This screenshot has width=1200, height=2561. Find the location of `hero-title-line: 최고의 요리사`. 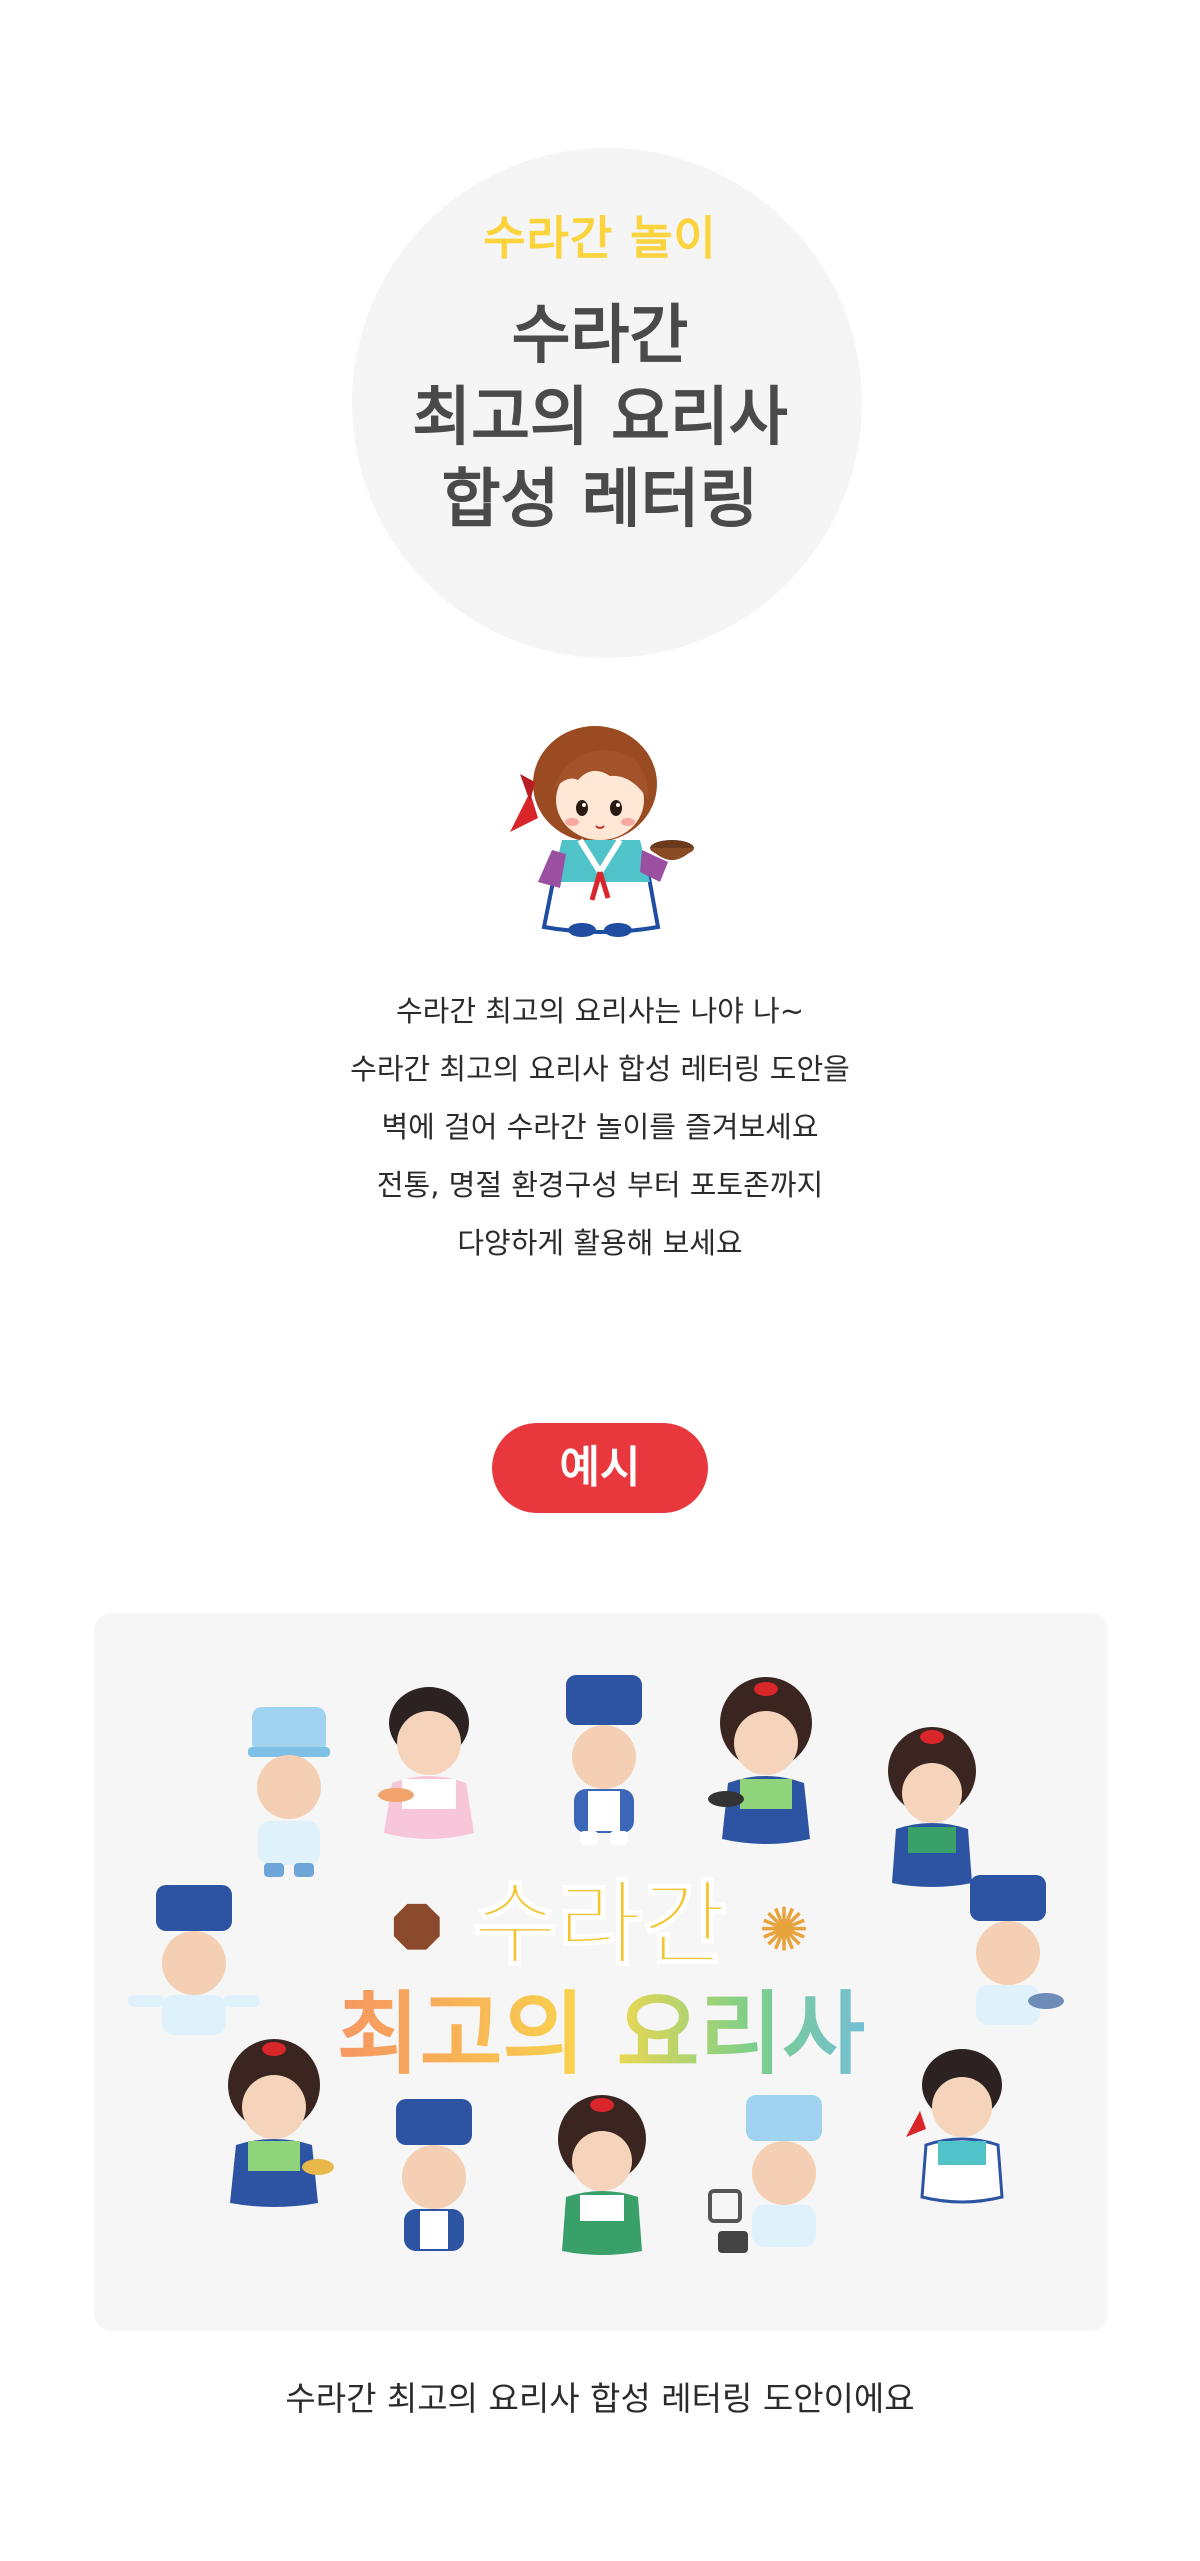

hero-title-line: 최고의 요리사 is located at coordinates (600, 418).